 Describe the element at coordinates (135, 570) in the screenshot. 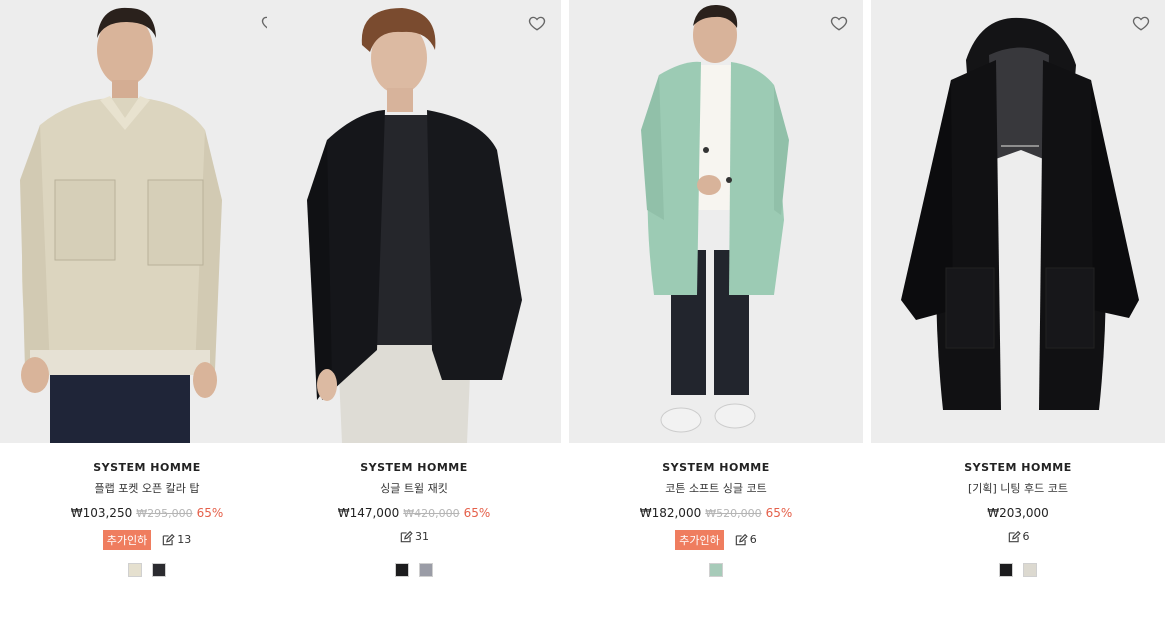

I see `color-swatch-cream` at that location.